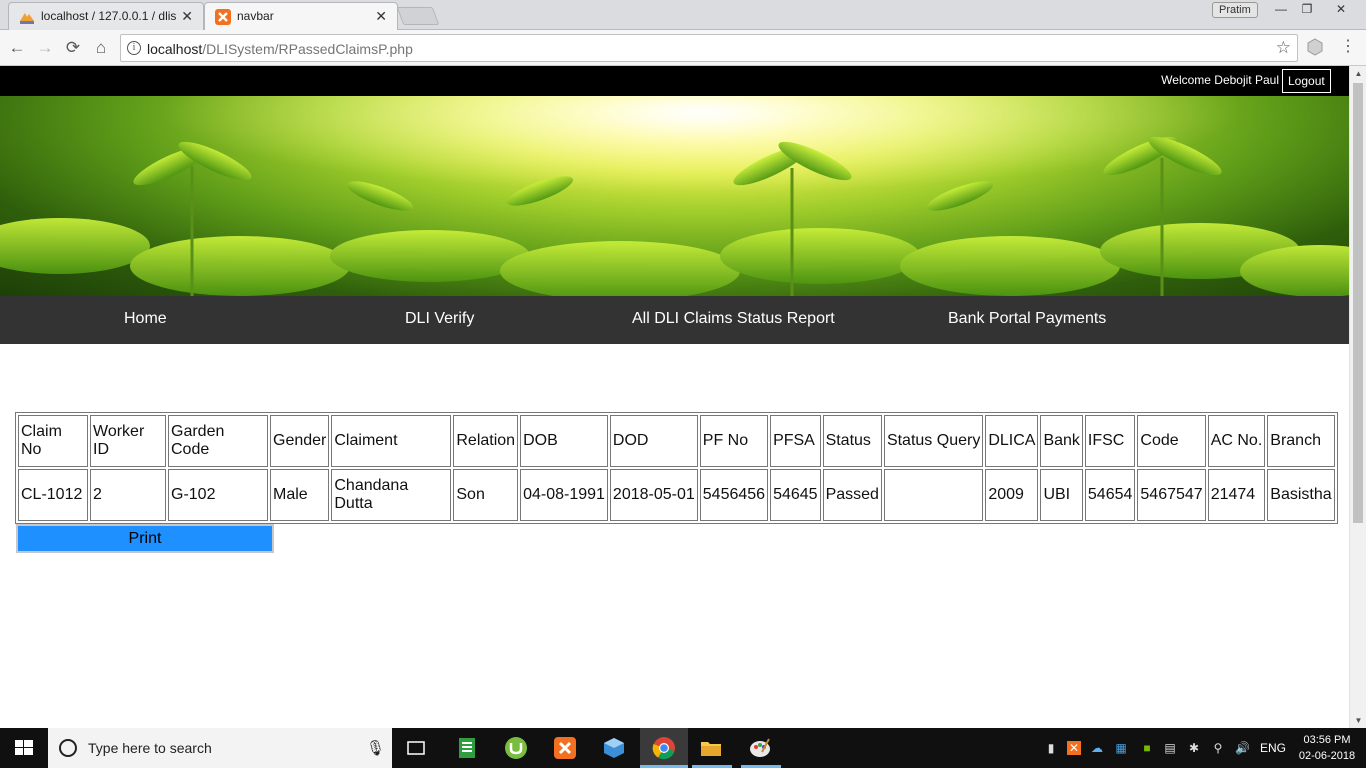 The image size is (1366, 768). What do you see at coordinates (760, 748) in the screenshot?
I see `paint-icon` at bounding box center [760, 748].